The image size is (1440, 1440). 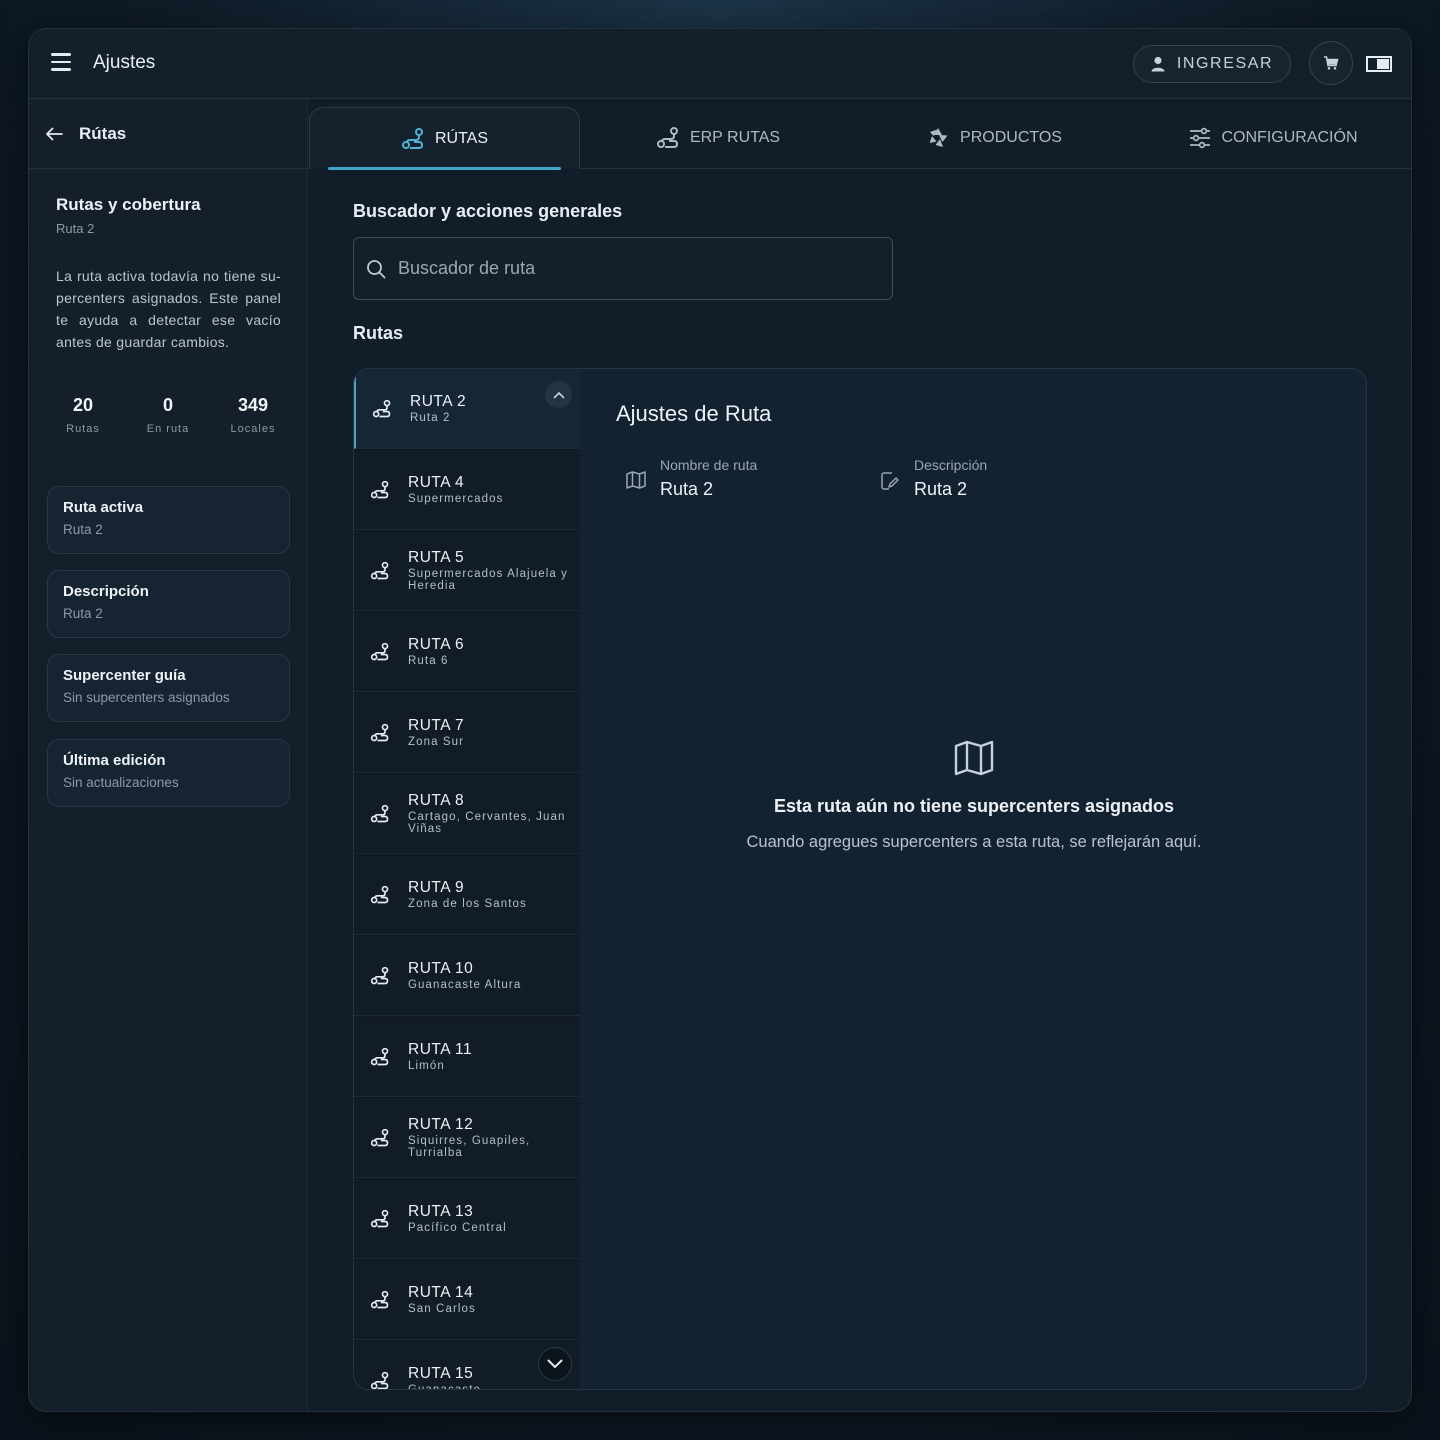 I want to click on route-subtitle: Ruta 6, so click(x=428, y=660).